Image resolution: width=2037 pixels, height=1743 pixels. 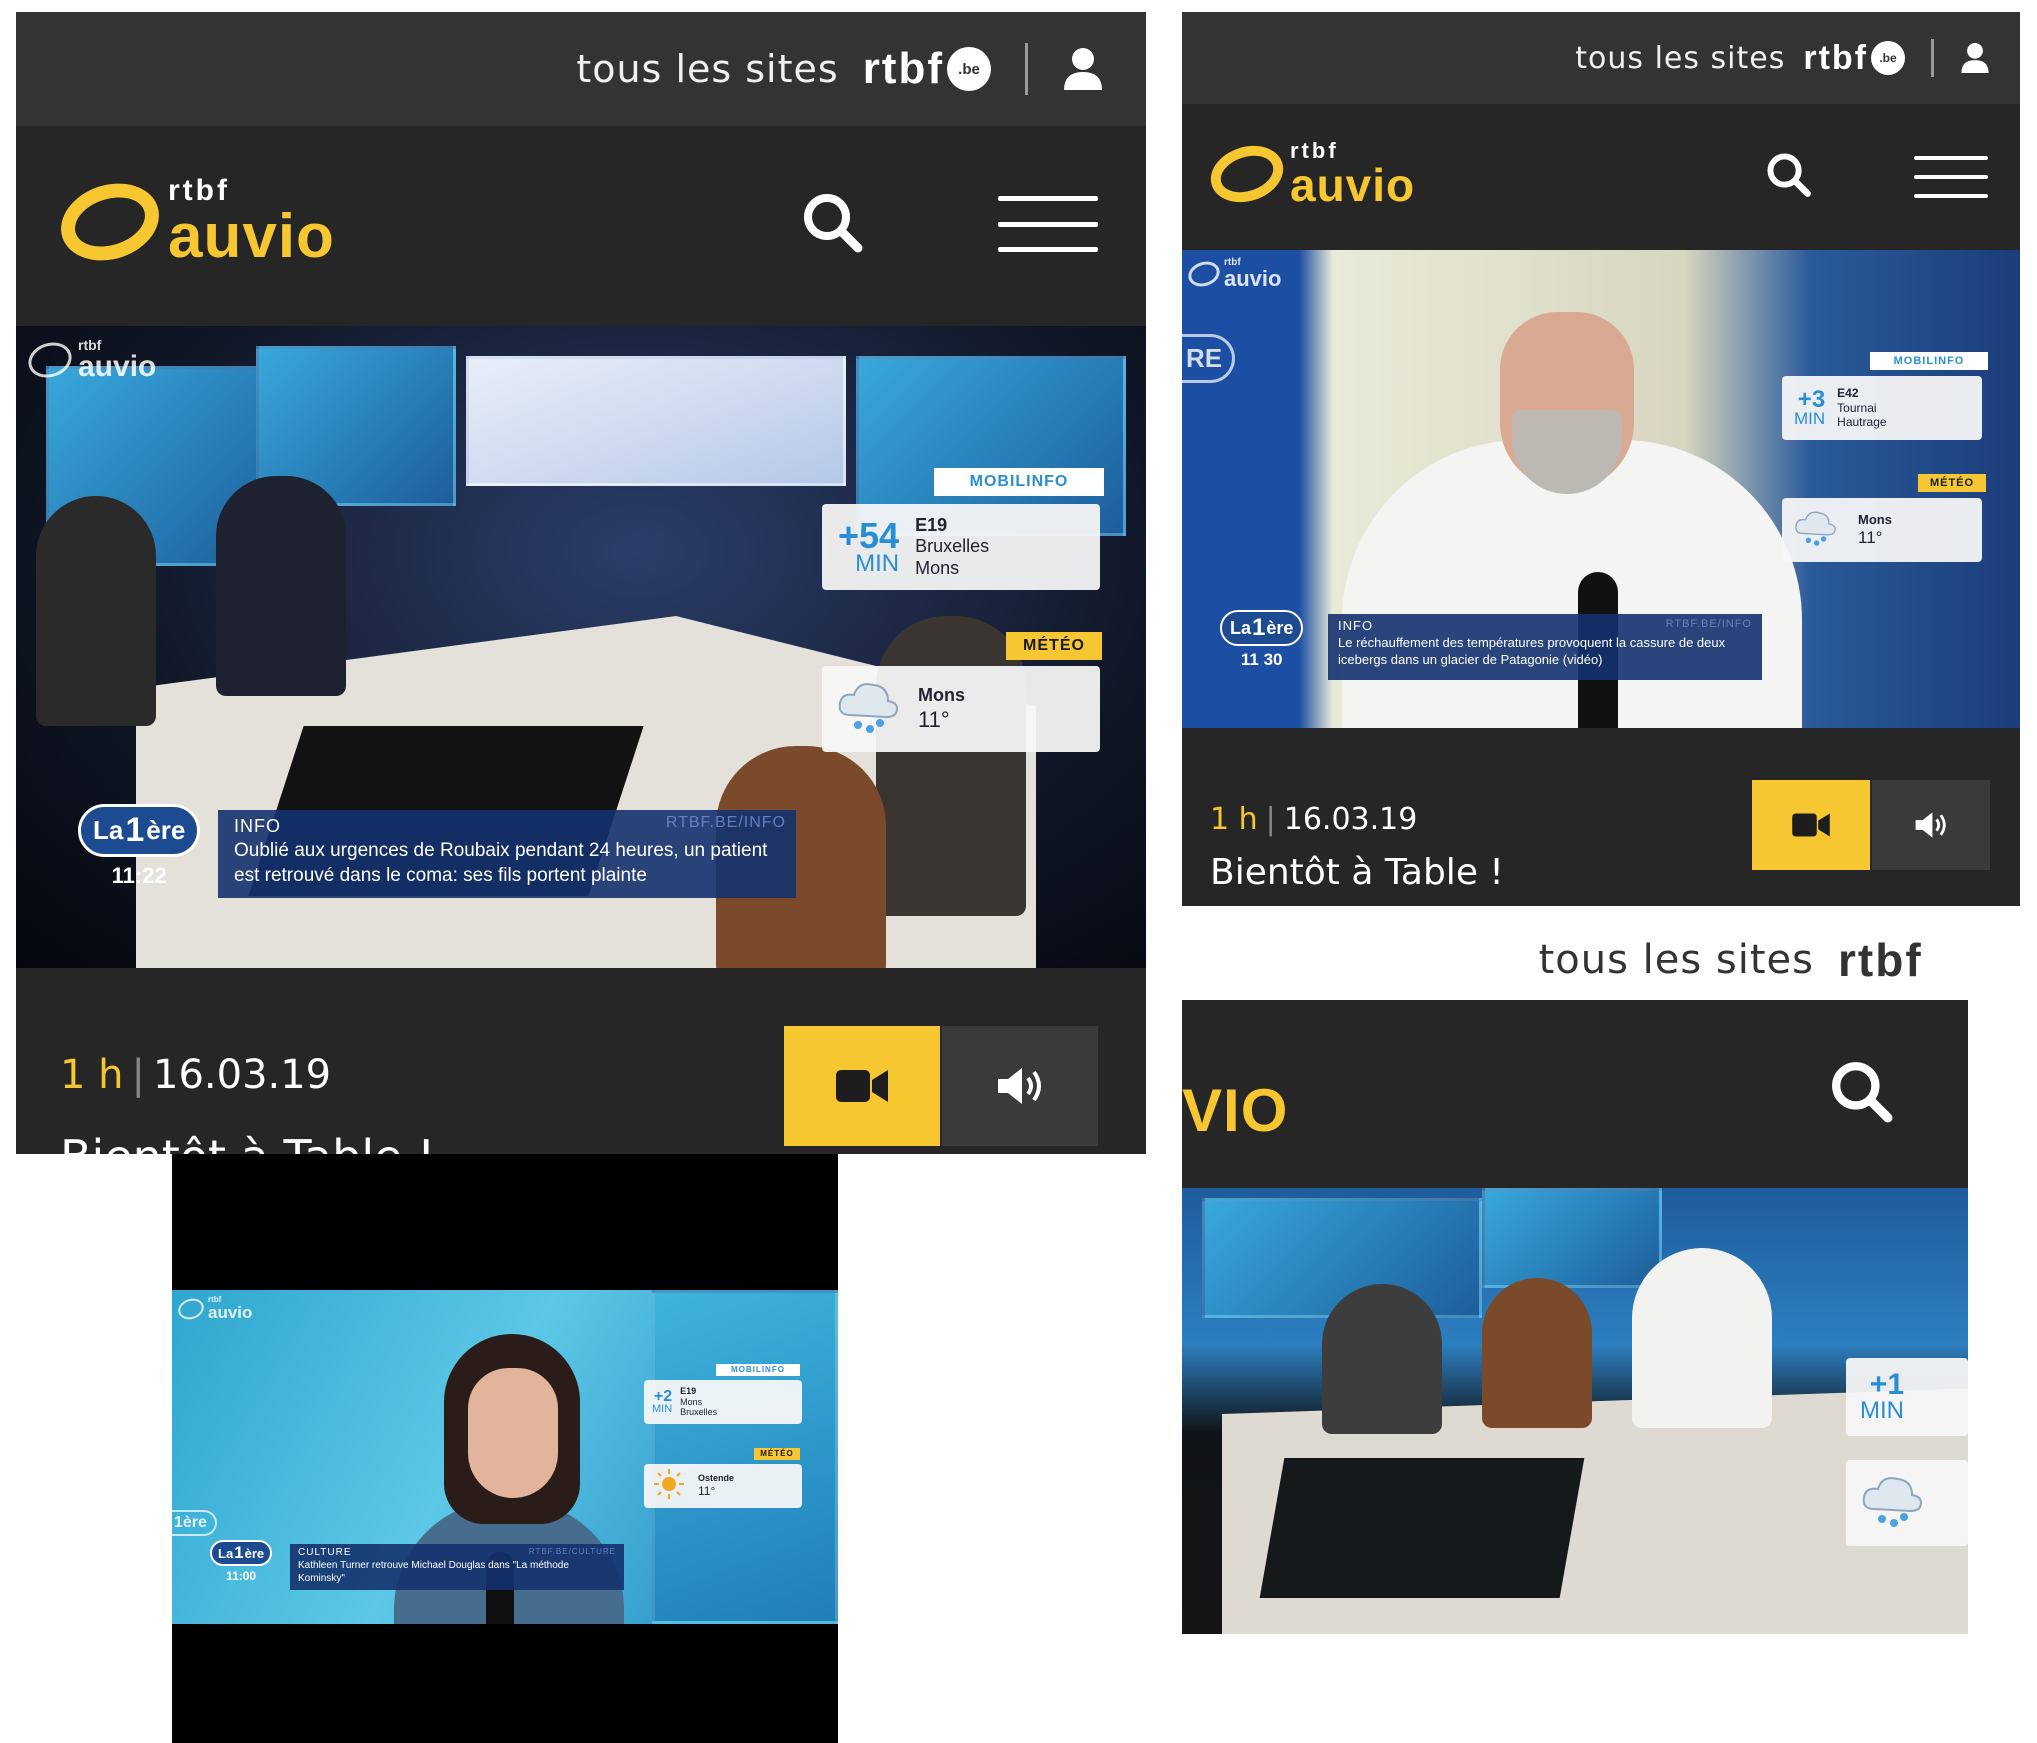 I want to click on top-bar: tous les sites rtbf, so click(x=1575, y=960).